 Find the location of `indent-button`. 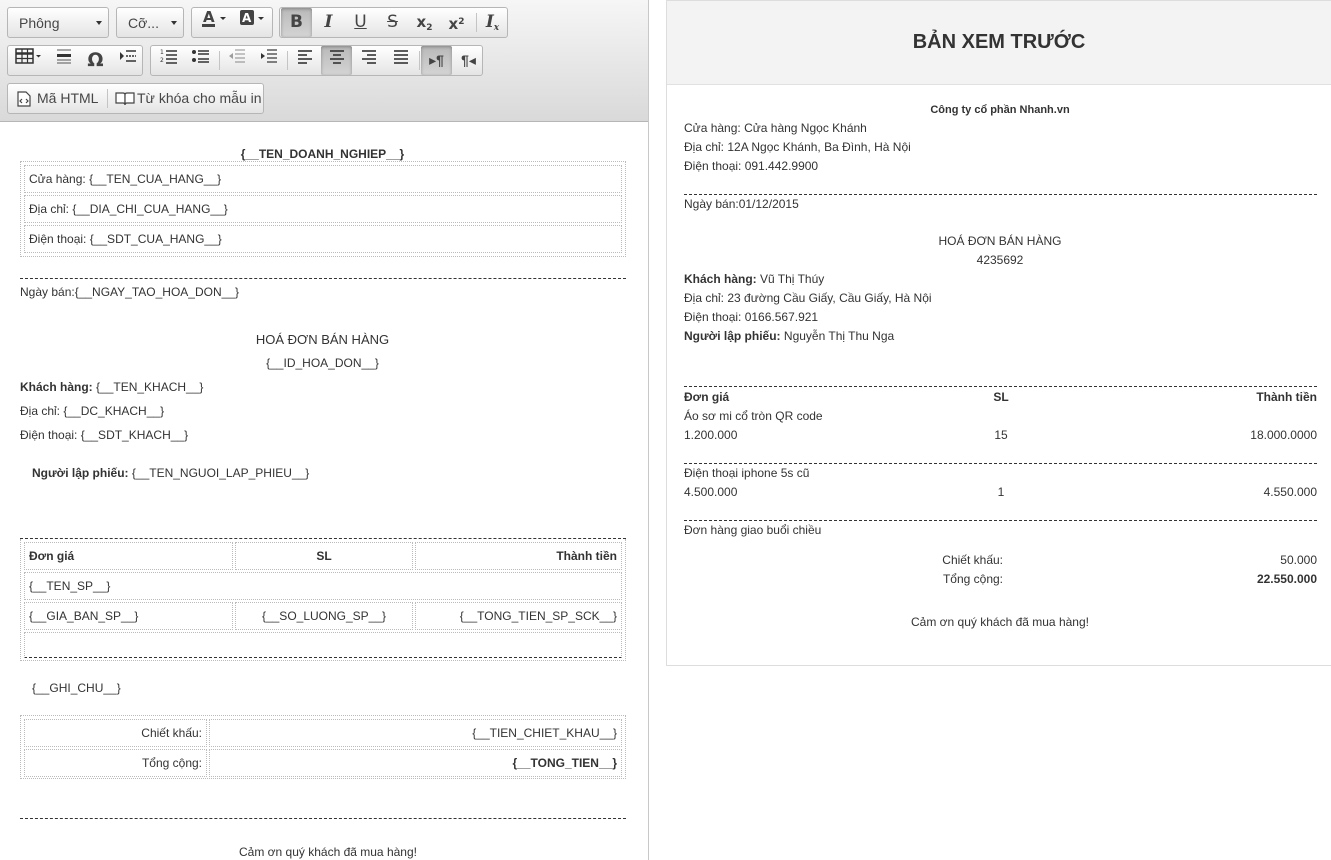

indent-button is located at coordinates (268, 60).